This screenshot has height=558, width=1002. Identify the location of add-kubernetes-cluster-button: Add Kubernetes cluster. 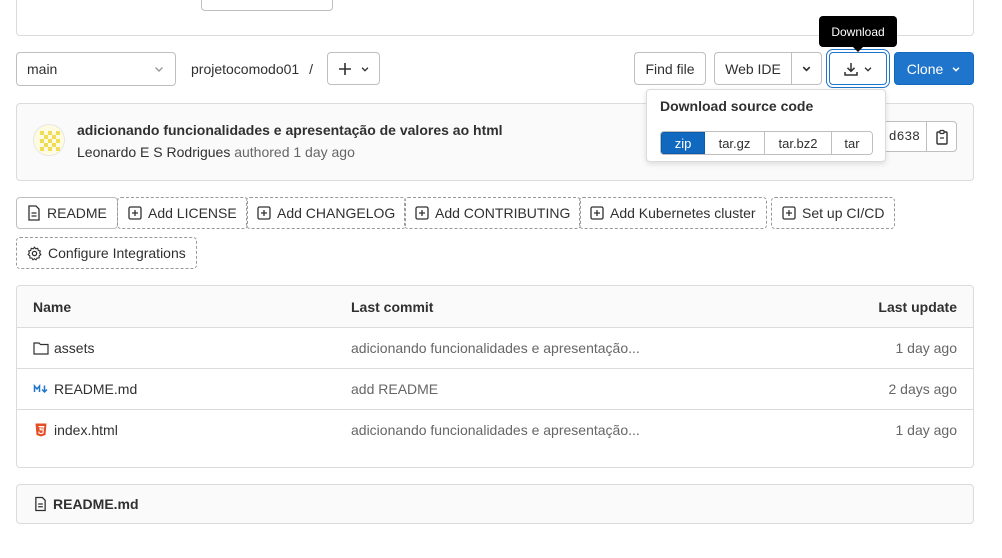
(673, 213).